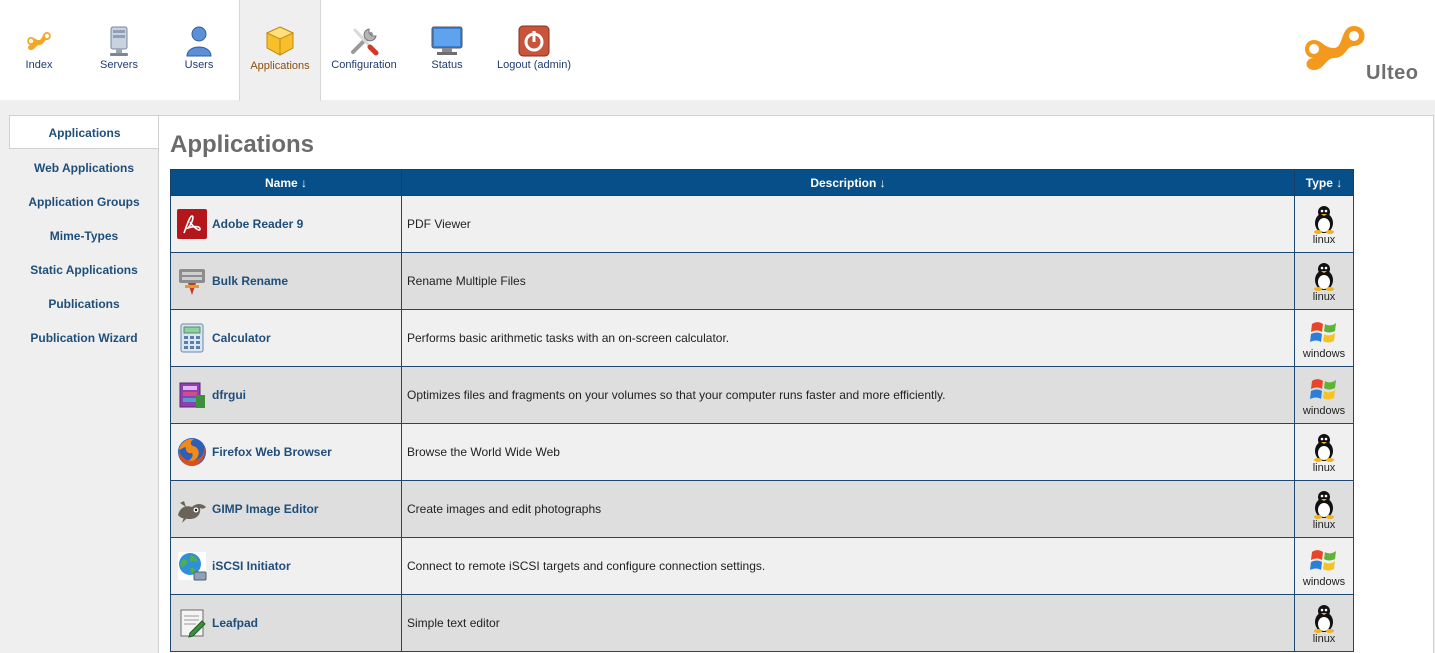 This screenshot has height=653, width=1435. What do you see at coordinates (39, 41) in the screenshot?
I see `ulteo-index-icon` at bounding box center [39, 41].